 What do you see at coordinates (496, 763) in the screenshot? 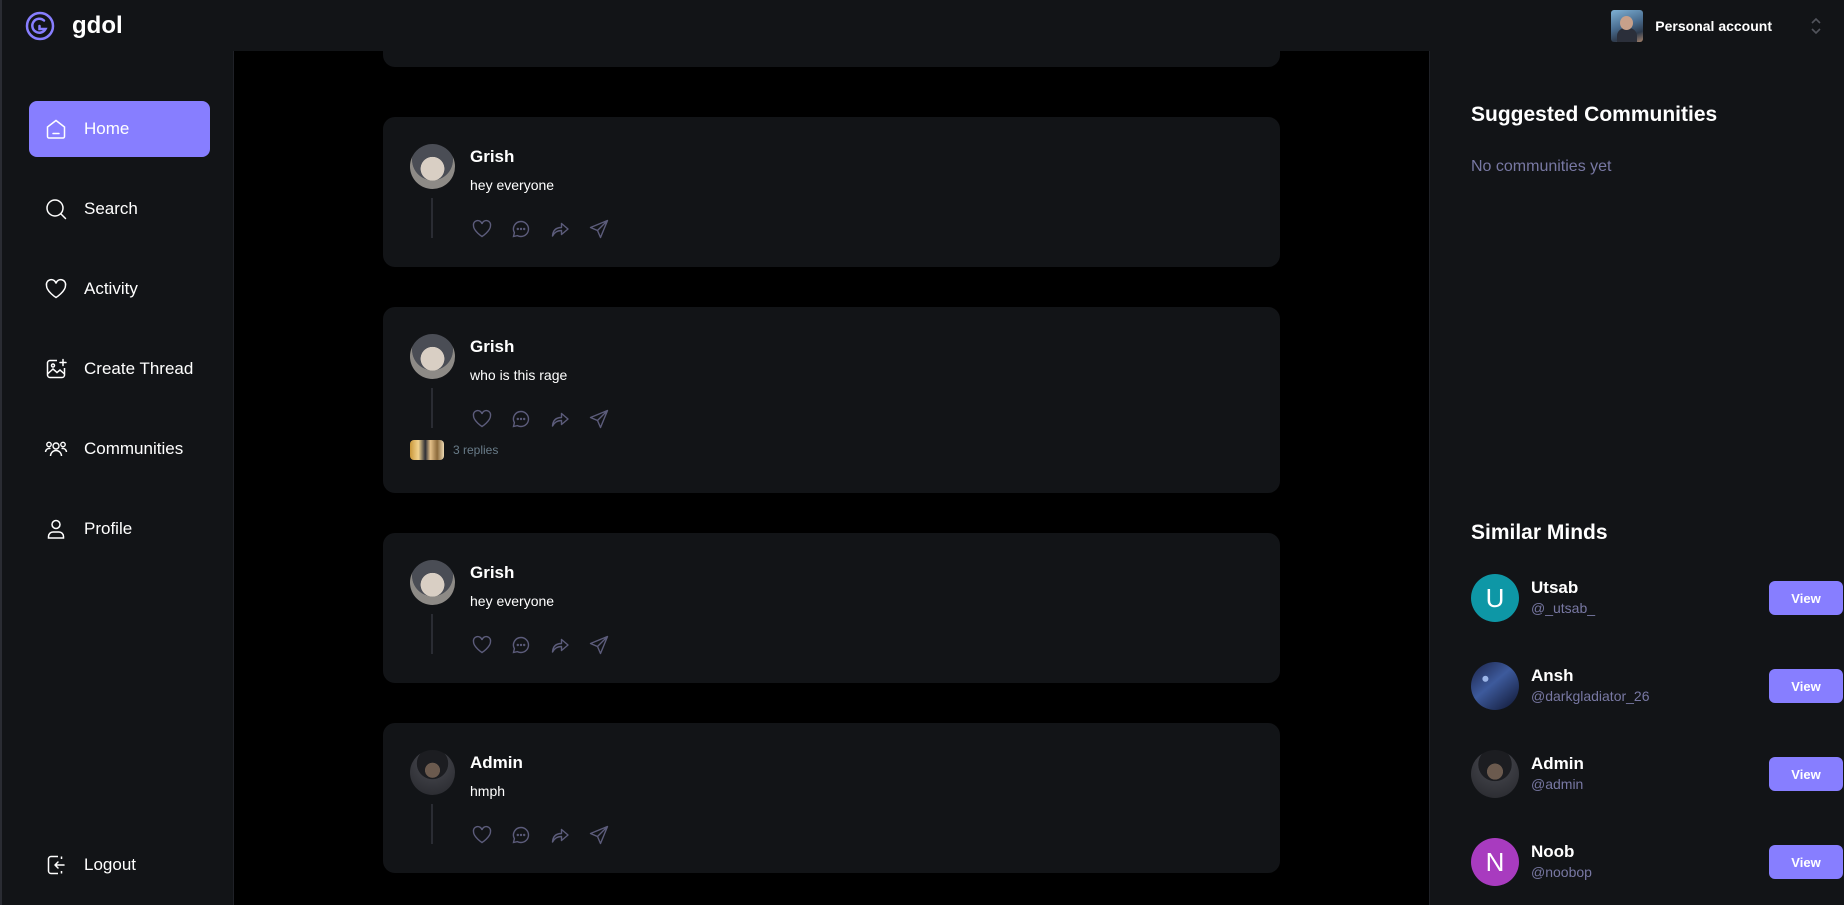
I see `author-name: Admin` at bounding box center [496, 763].